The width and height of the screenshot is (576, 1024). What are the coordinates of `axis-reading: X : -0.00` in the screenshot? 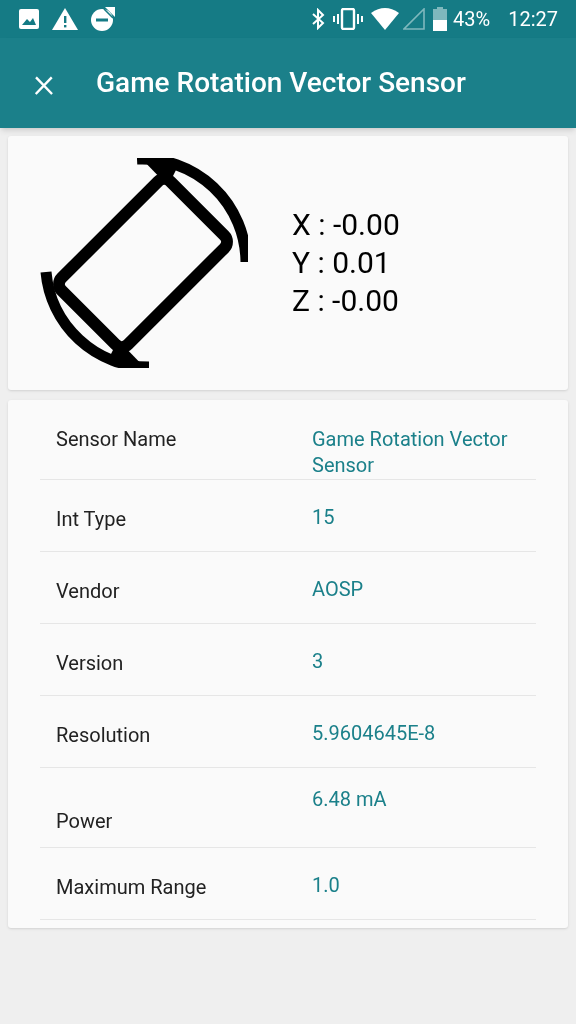 It's located at (346, 225).